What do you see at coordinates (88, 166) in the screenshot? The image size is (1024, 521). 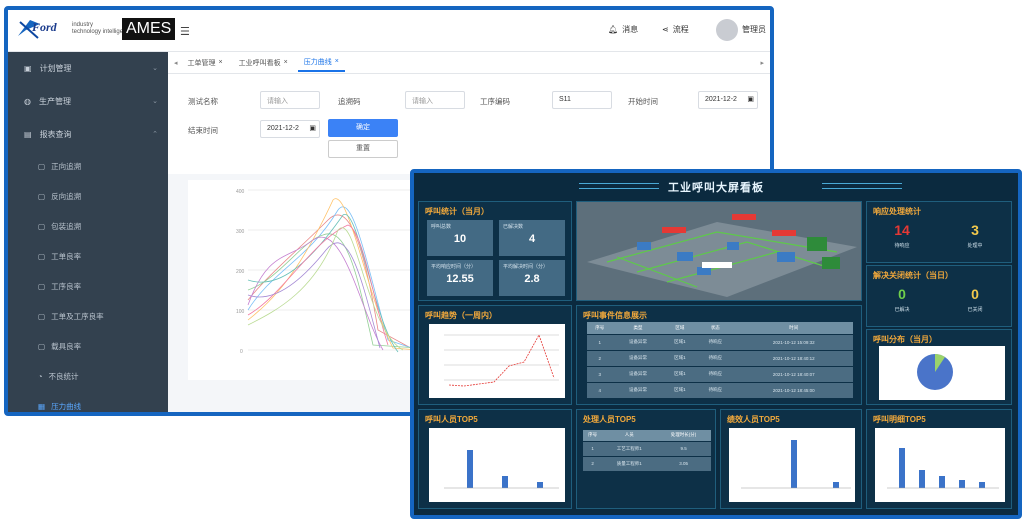 I see `sidebar-sub-item: ▢ 正向追溯` at bounding box center [88, 166].